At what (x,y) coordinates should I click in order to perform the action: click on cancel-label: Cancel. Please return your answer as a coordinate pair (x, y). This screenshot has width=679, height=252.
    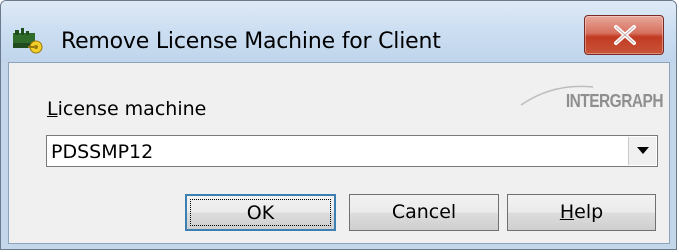
    Looking at the image, I should click on (424, 212).